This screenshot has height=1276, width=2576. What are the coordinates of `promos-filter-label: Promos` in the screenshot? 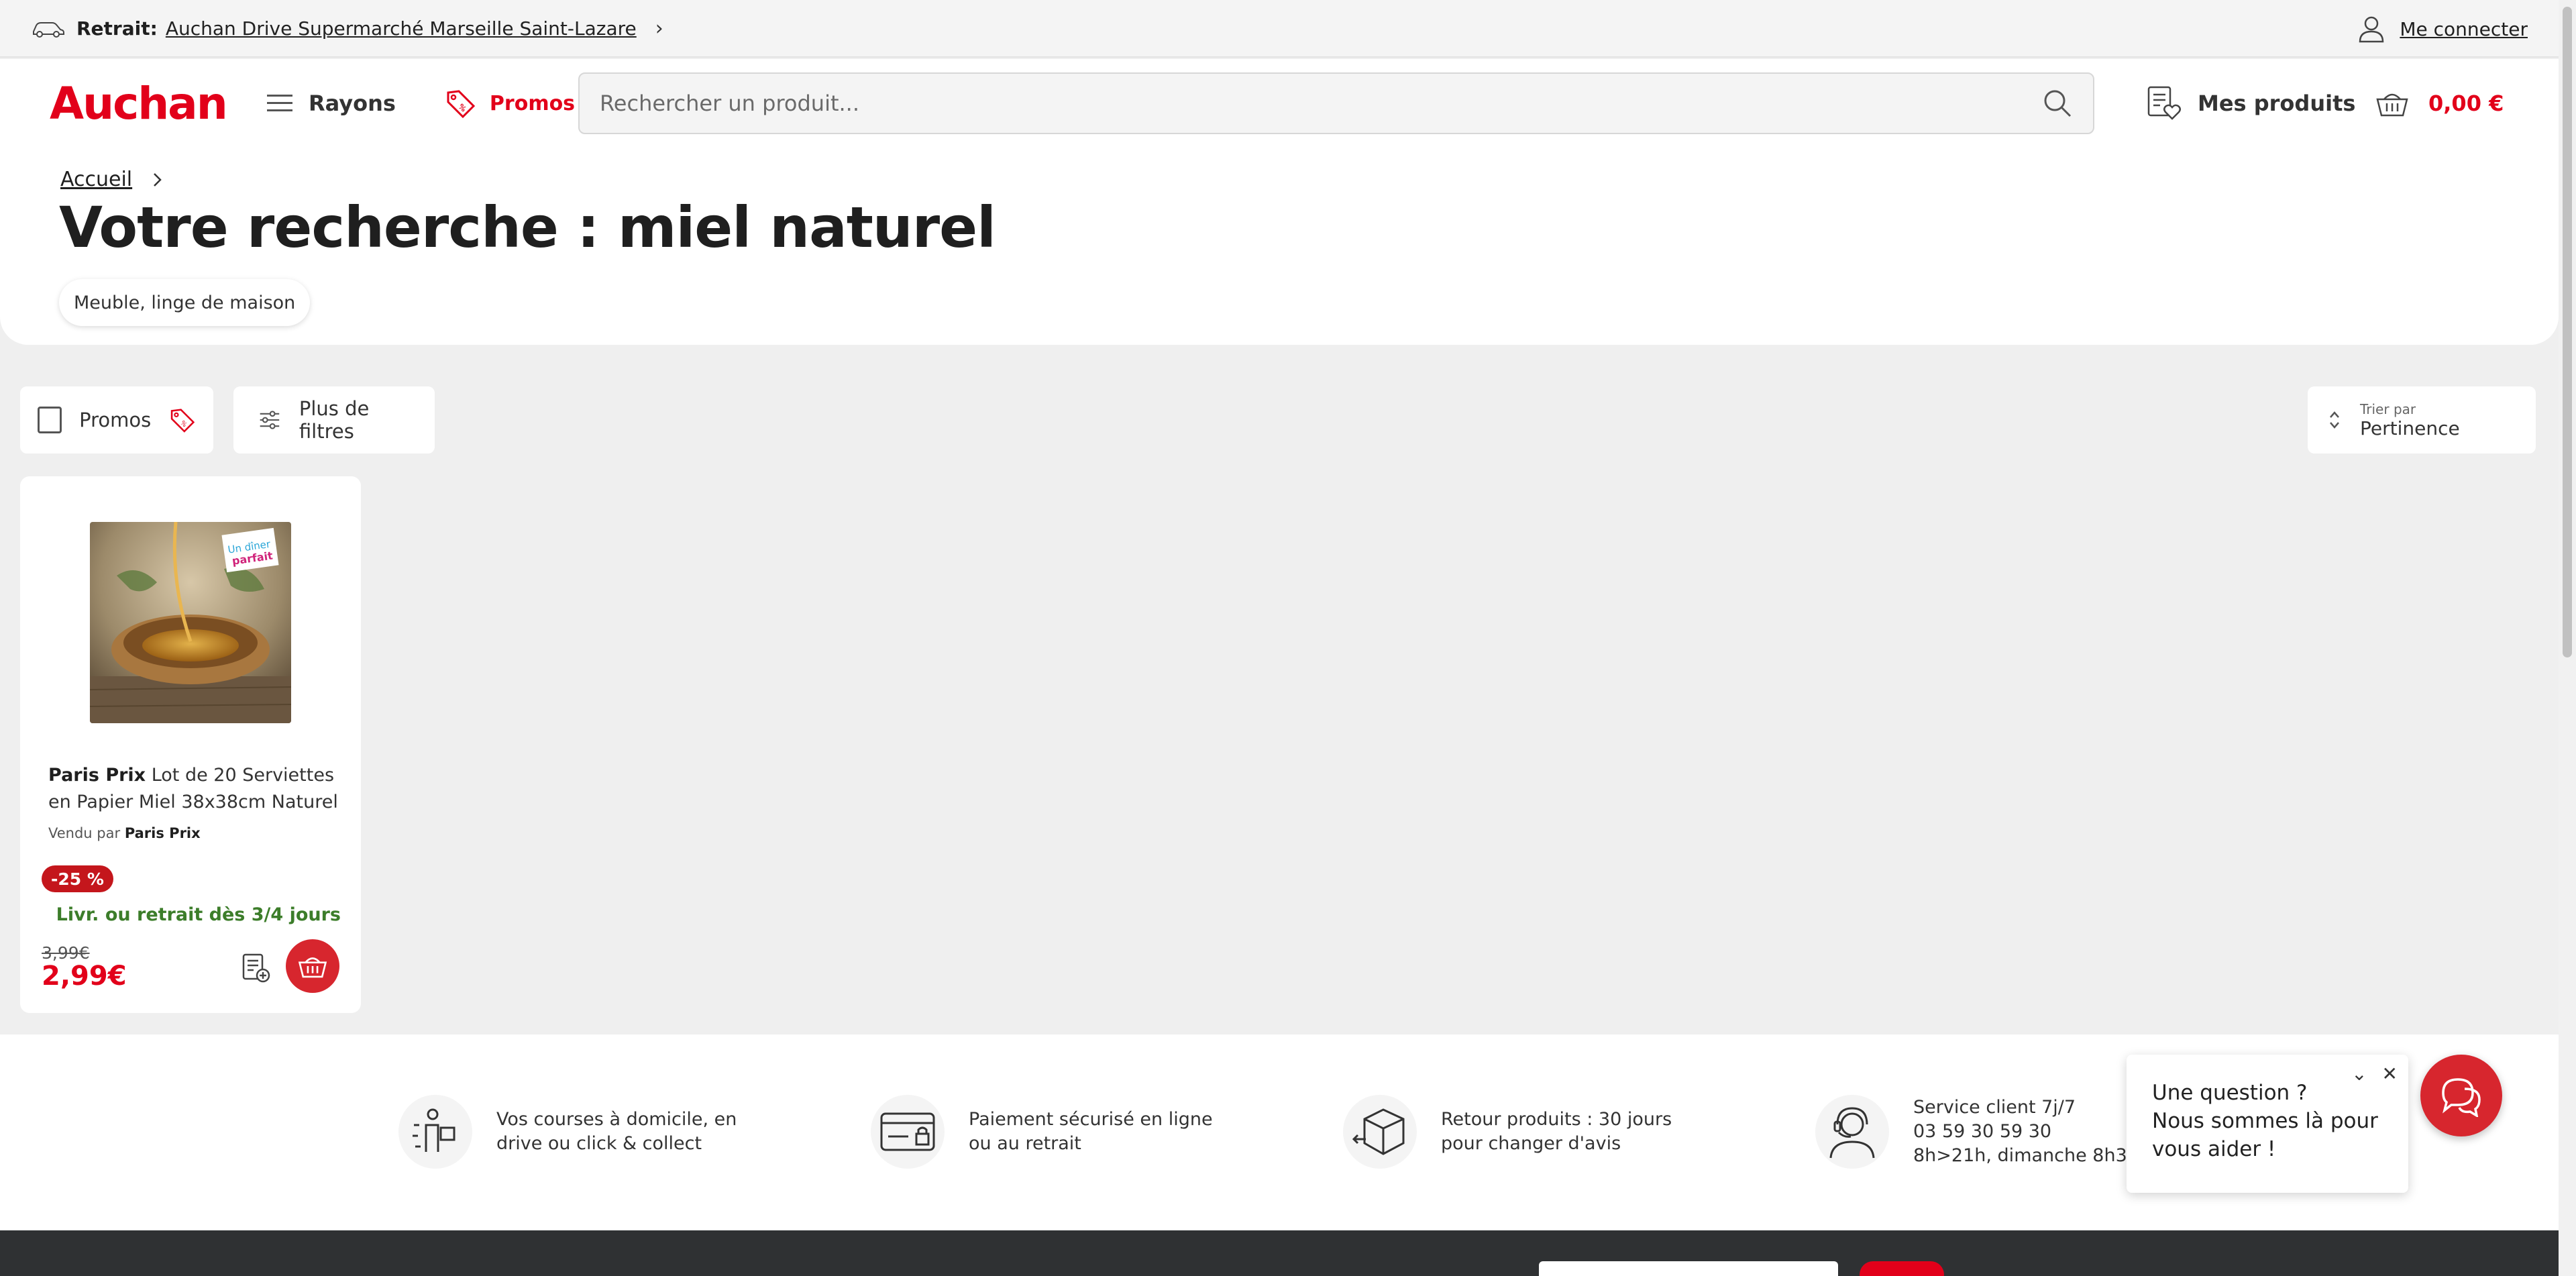 It's located at (115, 420).